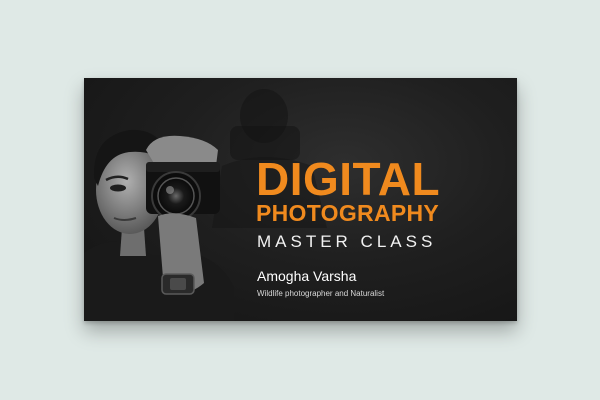 The width and height of the screenshot is (600, 400). What do you see at coordinates (347, 241) in the screenshot?
I see `subtitle-master-class: MASTER CLASS` at bounding box center [347, 241].